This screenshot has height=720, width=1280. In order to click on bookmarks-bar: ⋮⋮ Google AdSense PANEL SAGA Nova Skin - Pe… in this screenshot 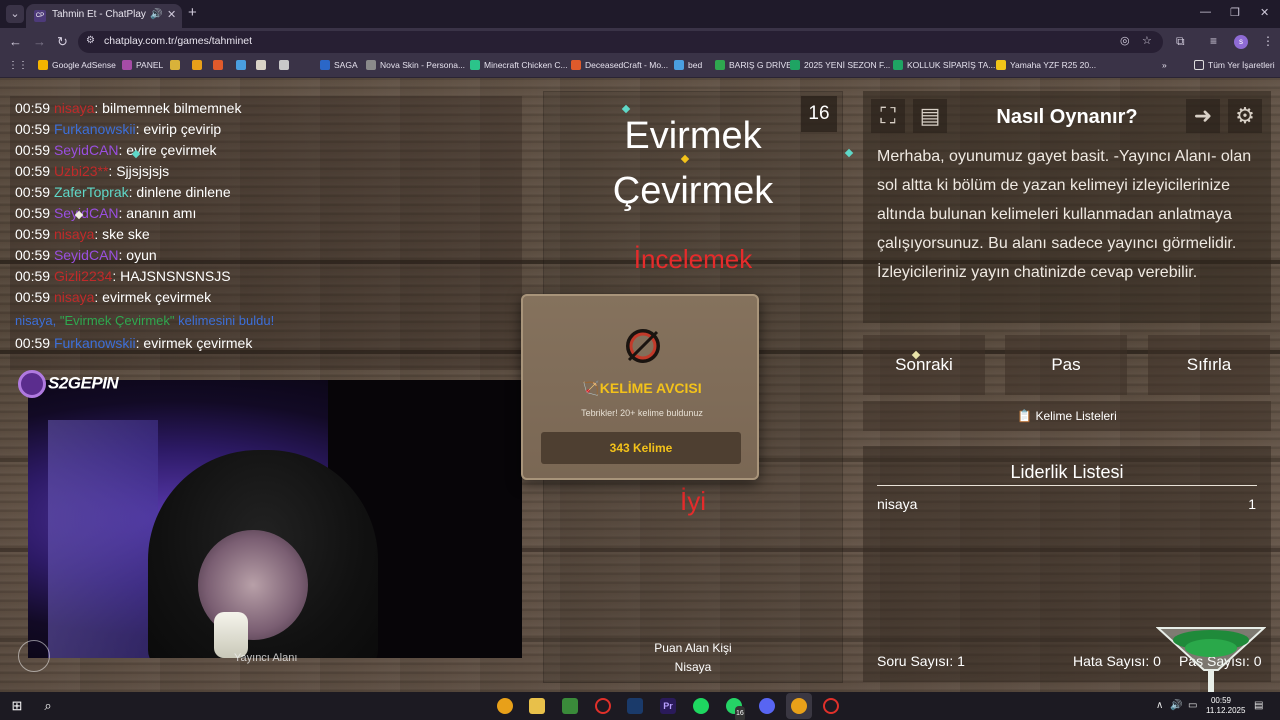, I will do `click(640, 67)`.